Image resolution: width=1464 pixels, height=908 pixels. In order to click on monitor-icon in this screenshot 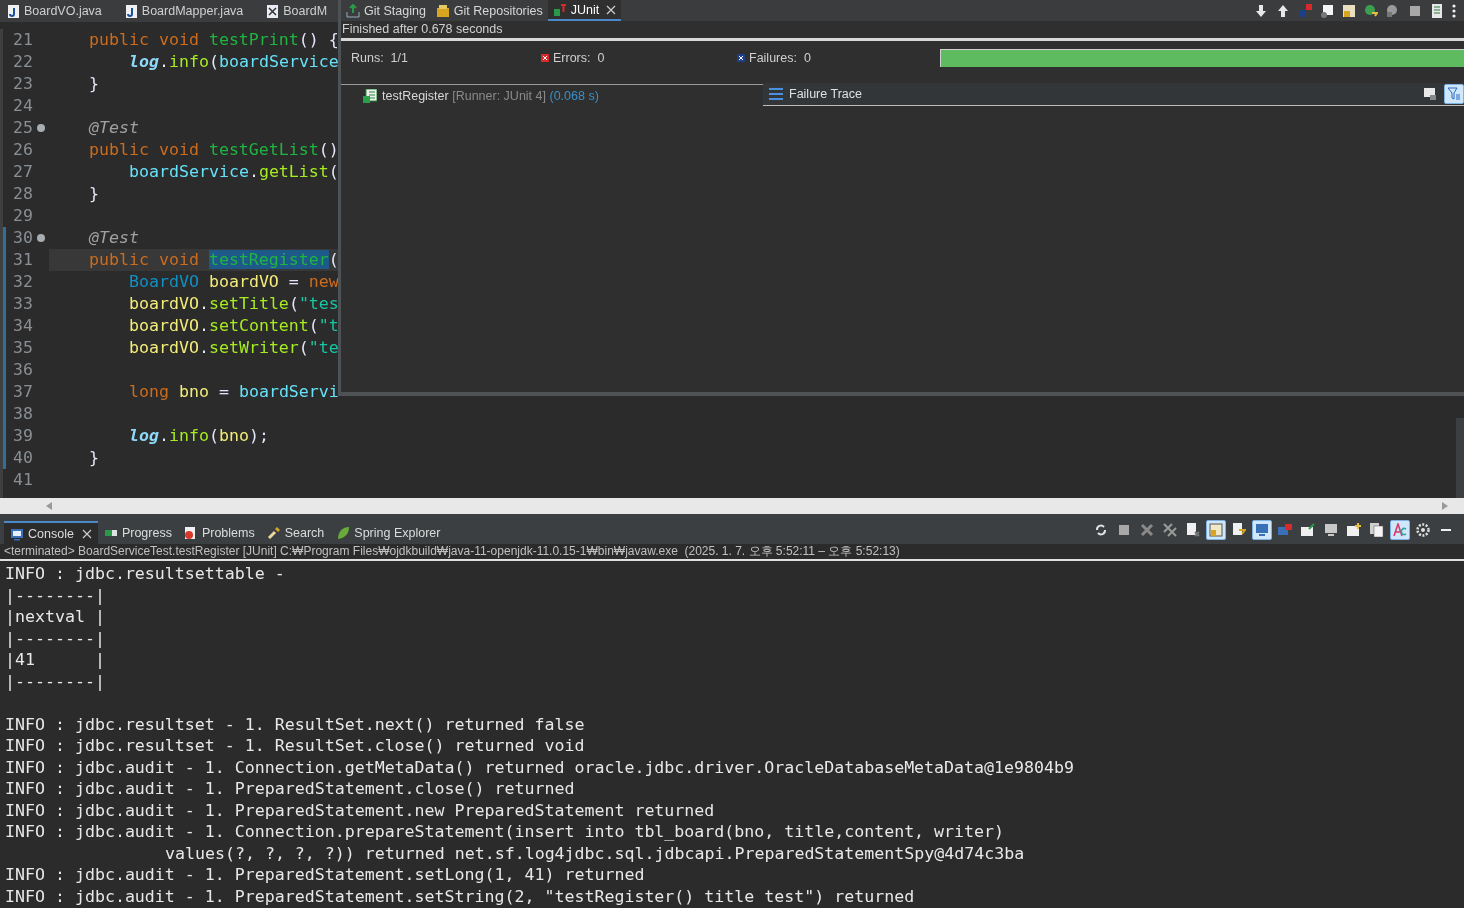, I will do `click(1262, 530)`.